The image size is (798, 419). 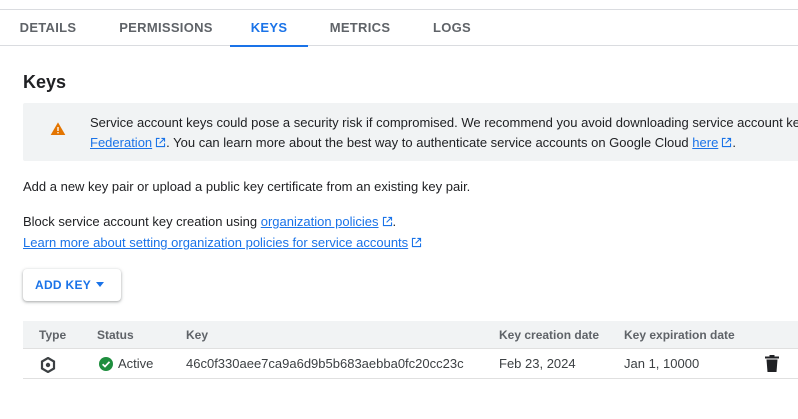 What do you see at coordinates (394, 221) in the screenshot?
I see `block-text-end: .` at bounding box center [394, 221].